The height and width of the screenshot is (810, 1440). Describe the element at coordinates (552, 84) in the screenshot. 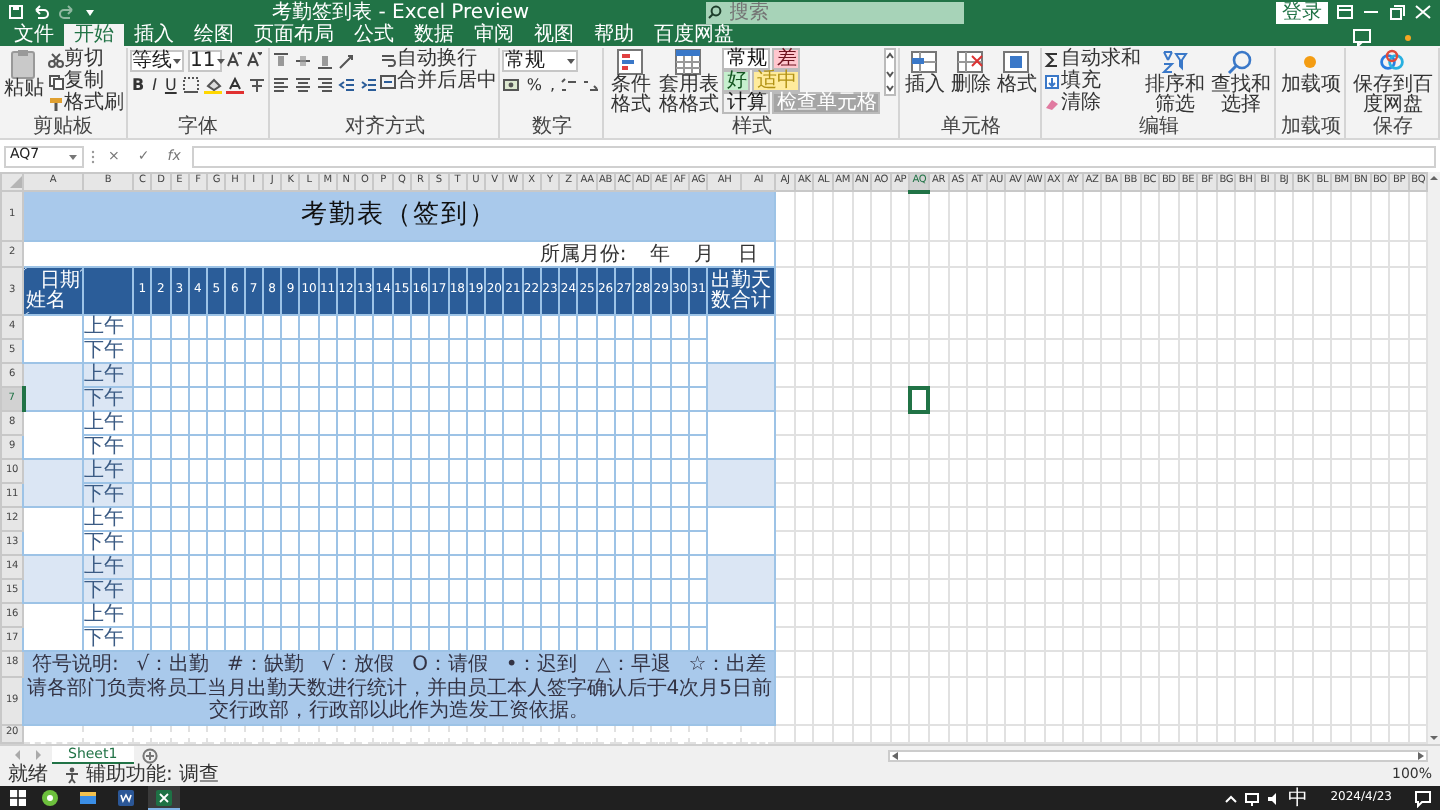

I see `comma-button: ,` at that location.